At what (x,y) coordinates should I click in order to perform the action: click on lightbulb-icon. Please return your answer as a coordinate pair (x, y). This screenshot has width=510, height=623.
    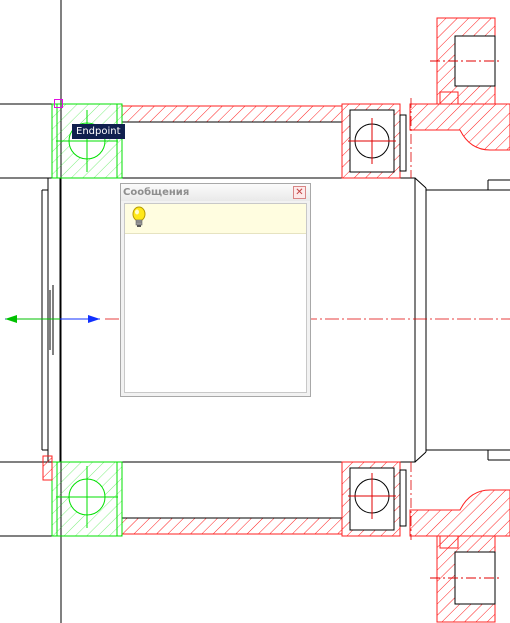
    Looking at the image, I should click on (139, 216).